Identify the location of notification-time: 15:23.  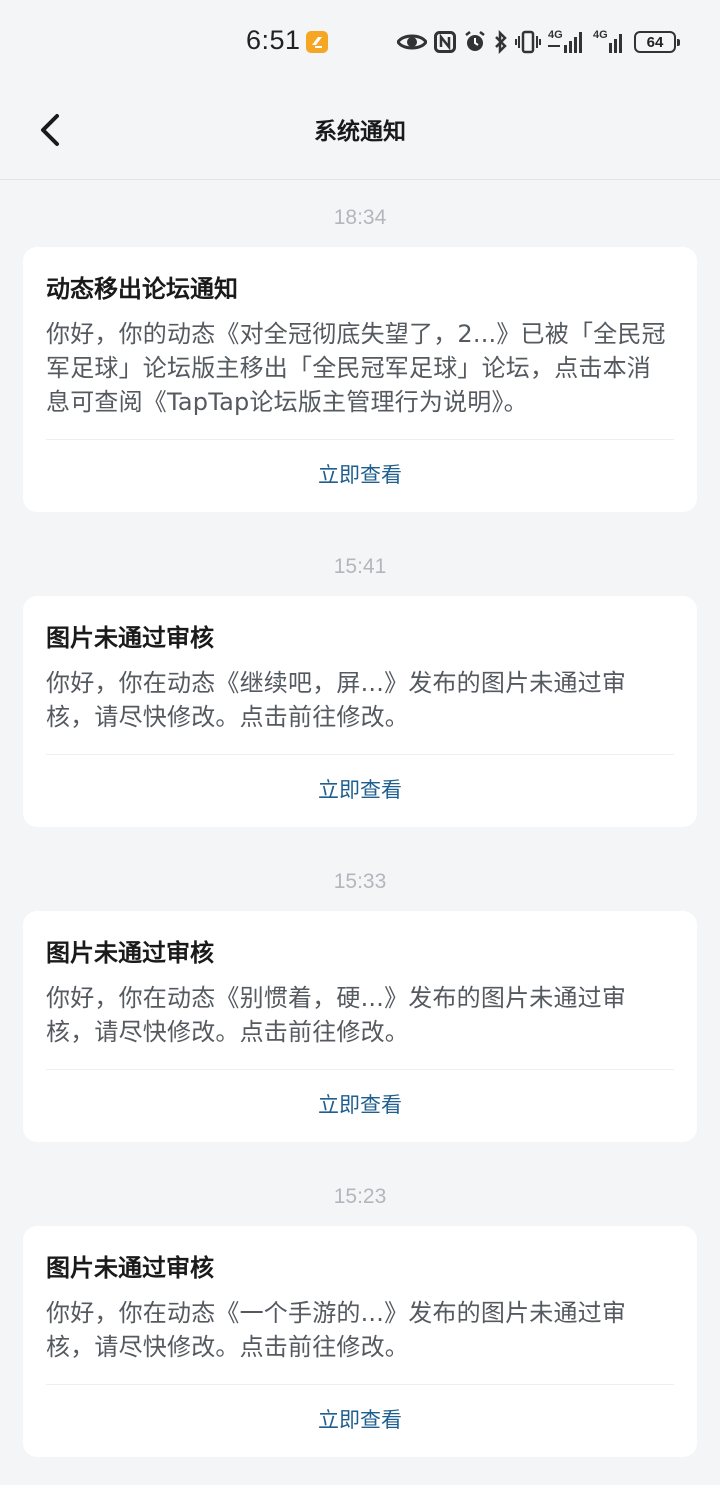
(360, 1196).